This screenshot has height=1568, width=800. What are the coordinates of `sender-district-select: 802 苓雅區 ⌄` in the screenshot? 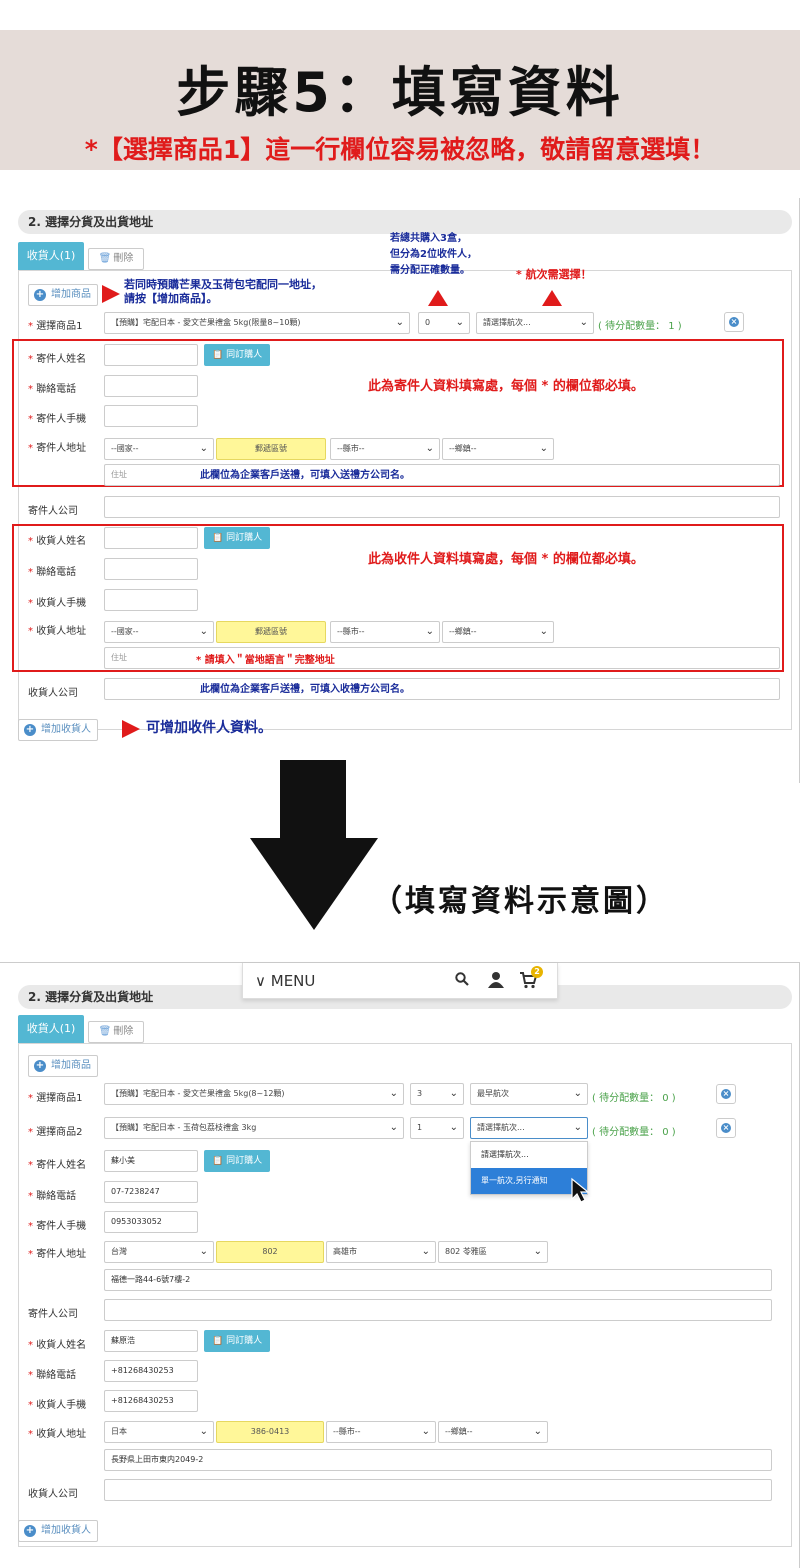 It's located at (493, 1252).